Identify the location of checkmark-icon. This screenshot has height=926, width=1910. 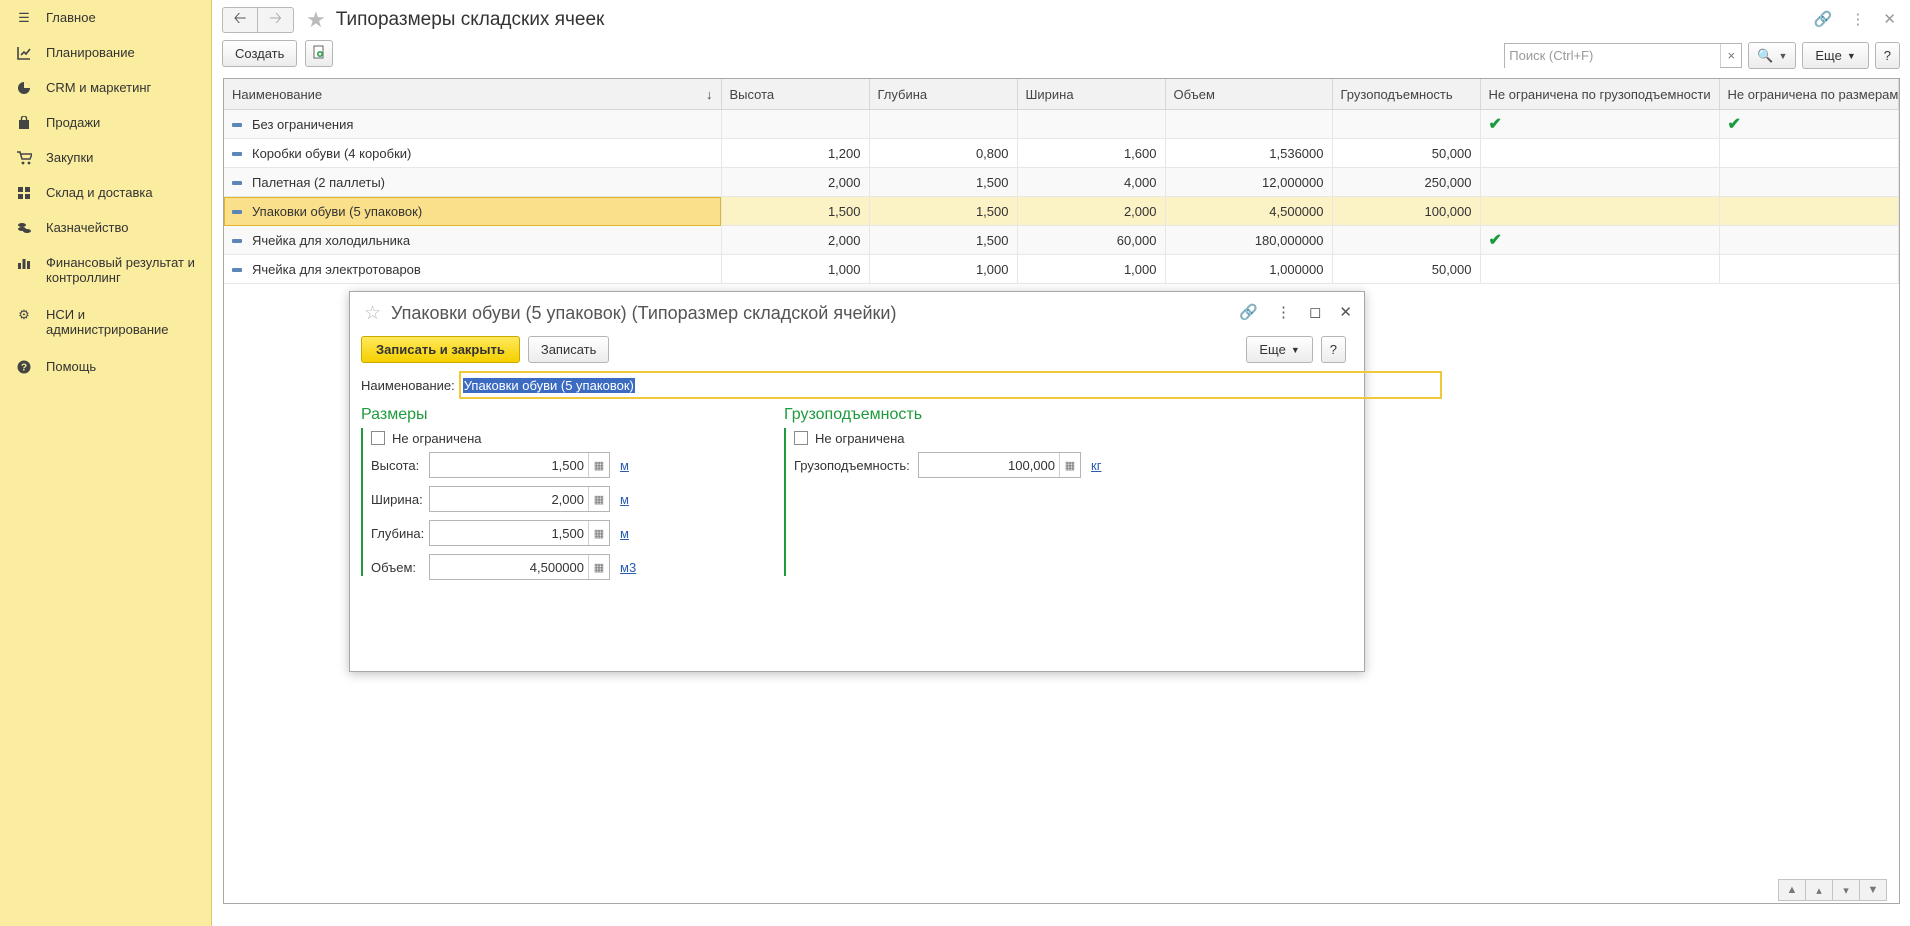
(1600, 153).